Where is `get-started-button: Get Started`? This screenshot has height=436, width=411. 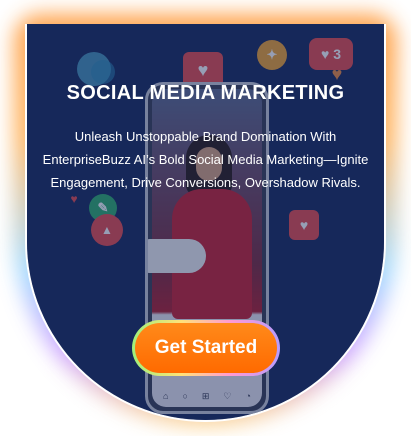 get-started-button: Get Started is located at coordinates (206, 348).